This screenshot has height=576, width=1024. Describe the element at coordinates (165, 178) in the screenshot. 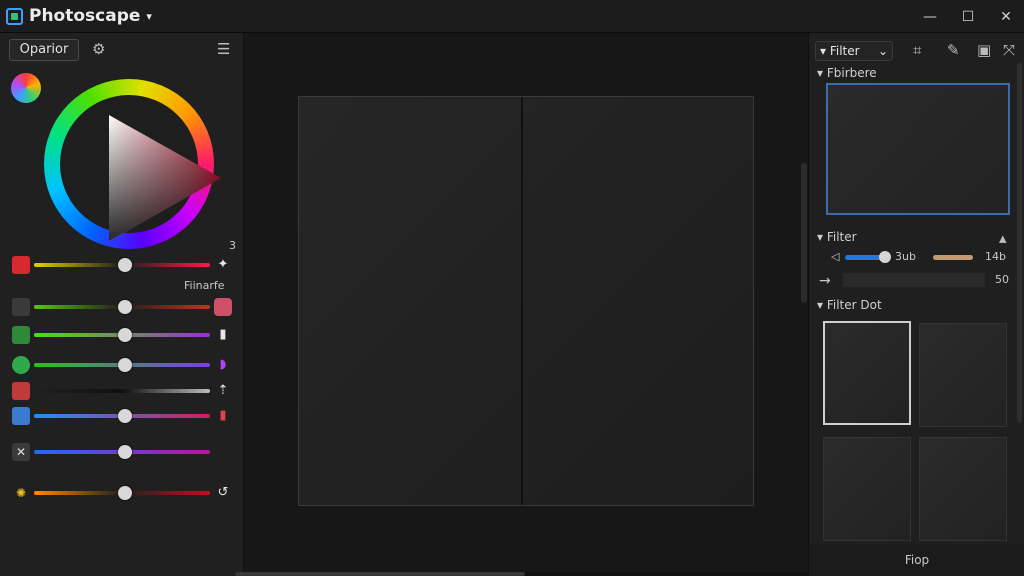

I see `color-triangle` at that location.